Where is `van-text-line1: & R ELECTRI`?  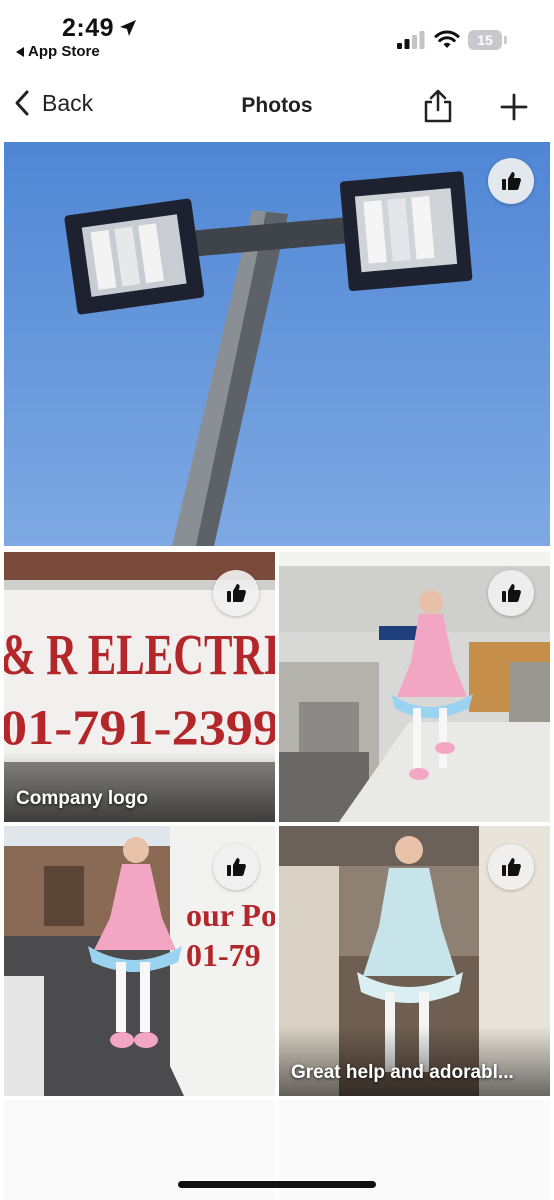
van-text-line1: & R ELECTRI is located at coordinates (139, 654).